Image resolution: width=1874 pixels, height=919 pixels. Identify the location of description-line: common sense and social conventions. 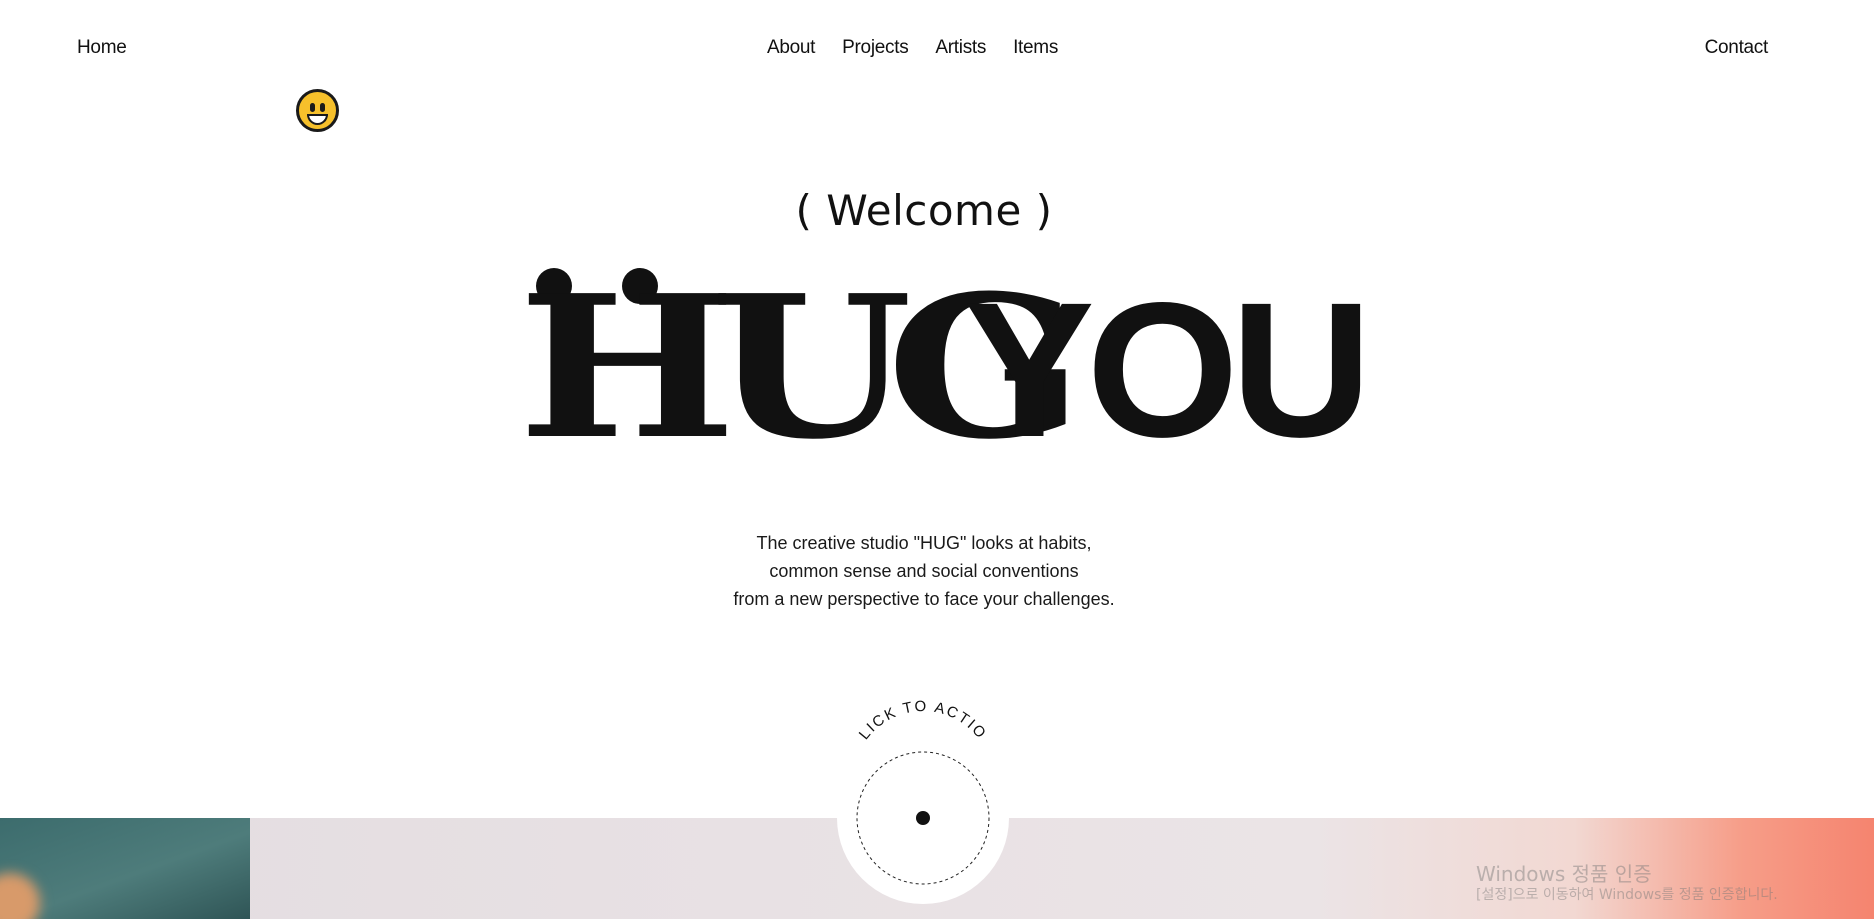
(924, 571).